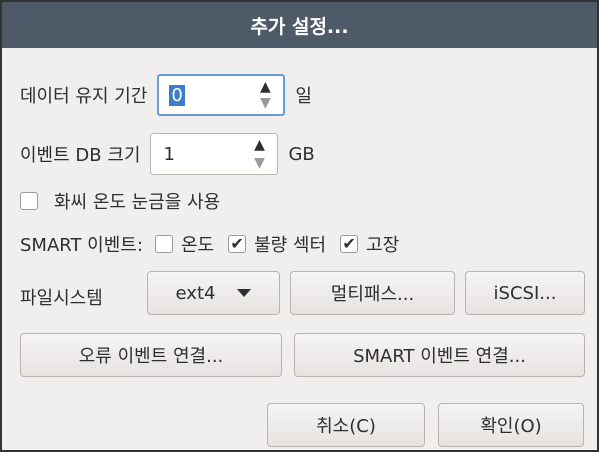 This screenshot has height=452, width=599. What do you see at coordinates (177, 95) in the screenshot?
I see `data-retention-value: 0` at bounding box center [177, 95].